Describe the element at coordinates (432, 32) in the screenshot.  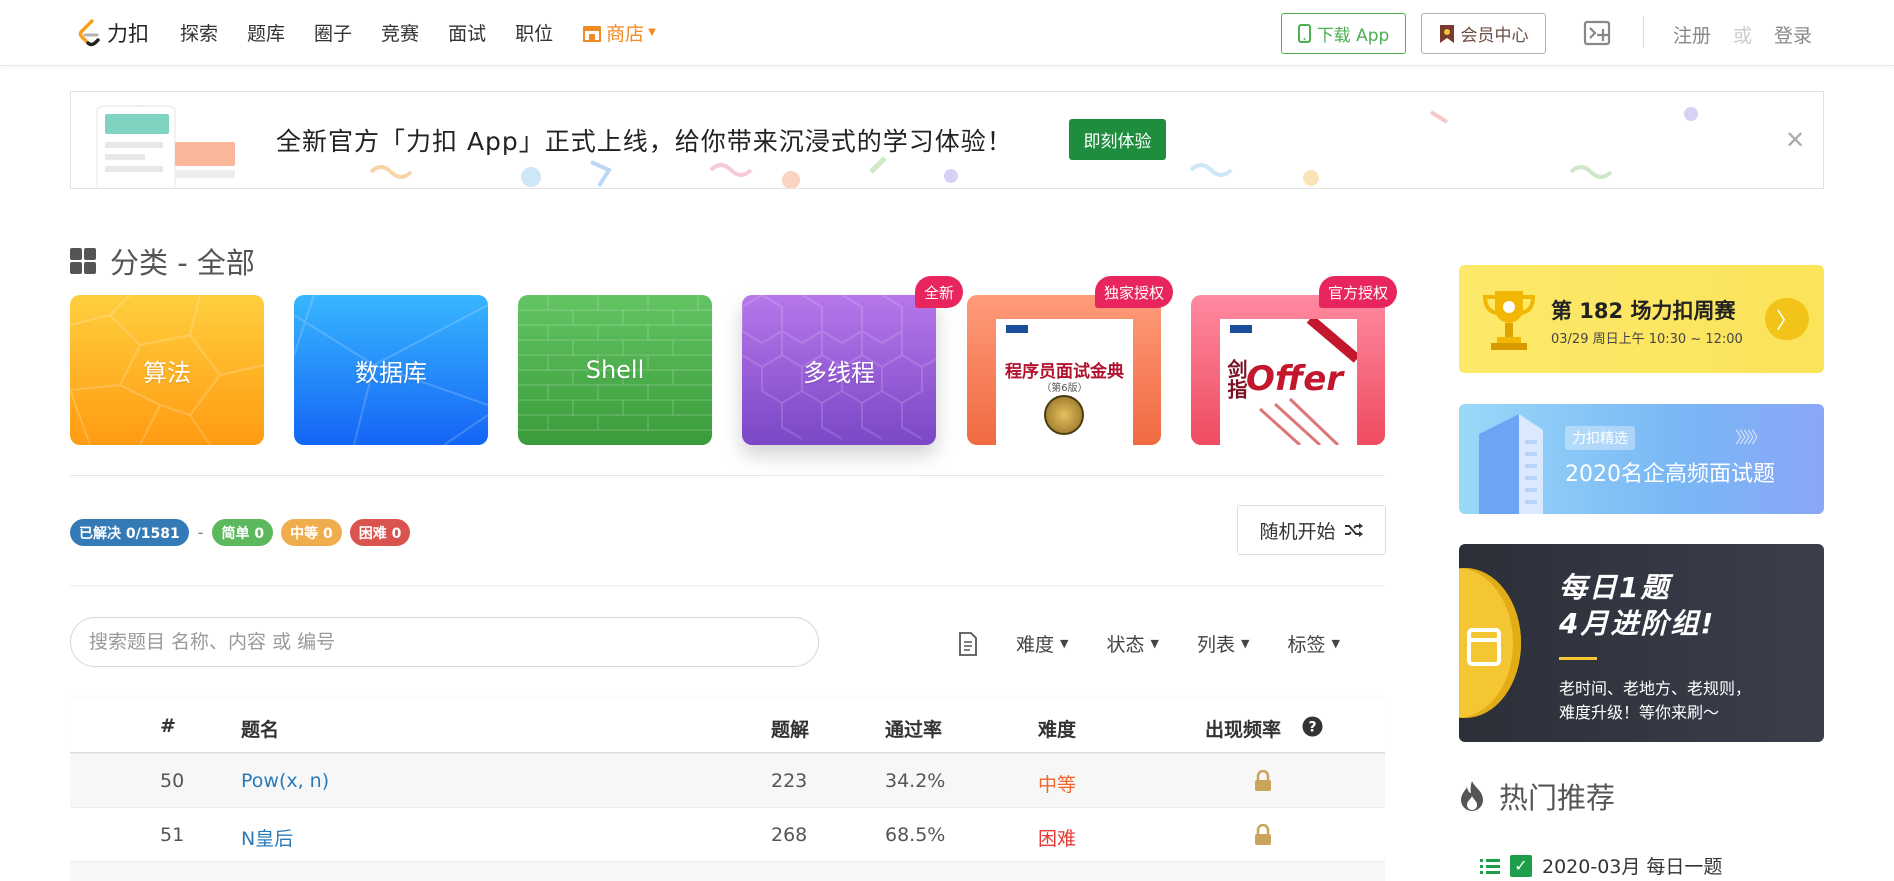
I see `main-nav: 探索 题库 圈子 竞赛 面试 职位 商店 ▼` at that location.